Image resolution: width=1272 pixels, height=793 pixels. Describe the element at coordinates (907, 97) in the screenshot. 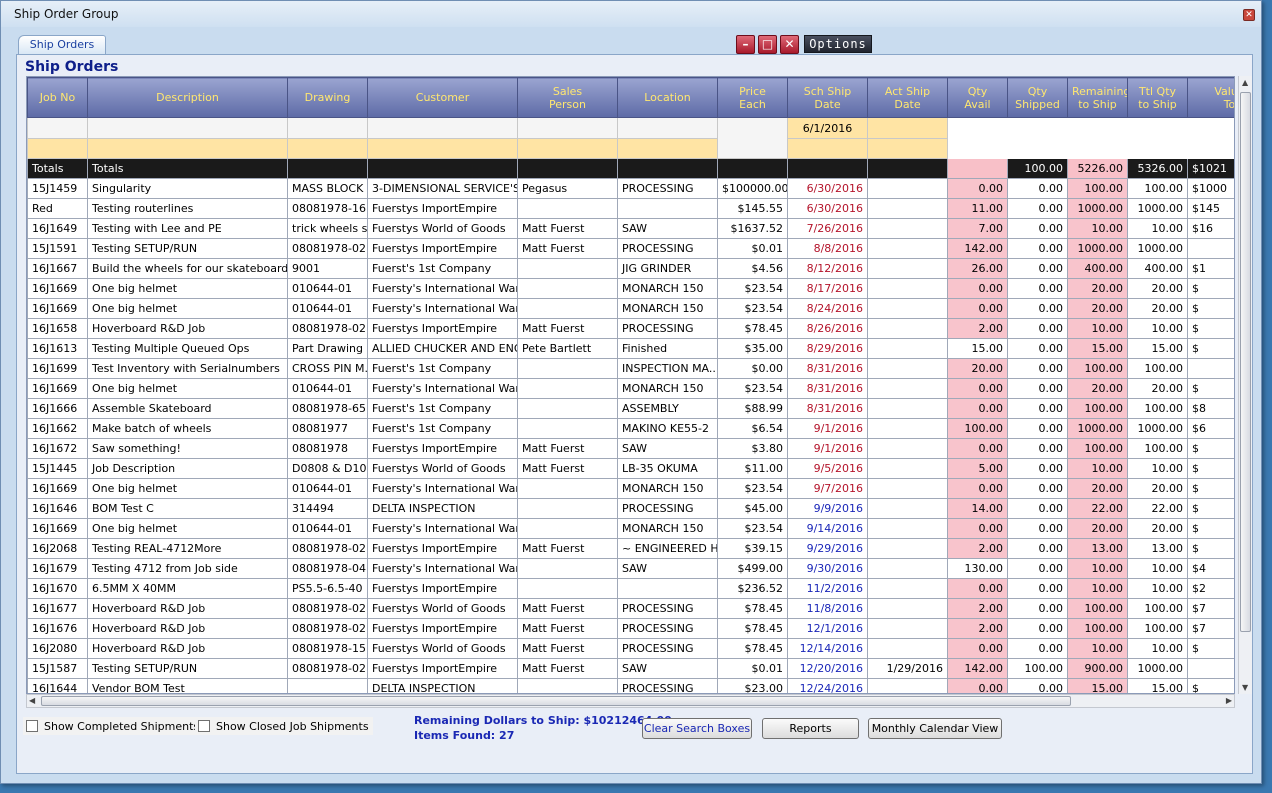

I see `column-header: Act Ship Date` at that location.